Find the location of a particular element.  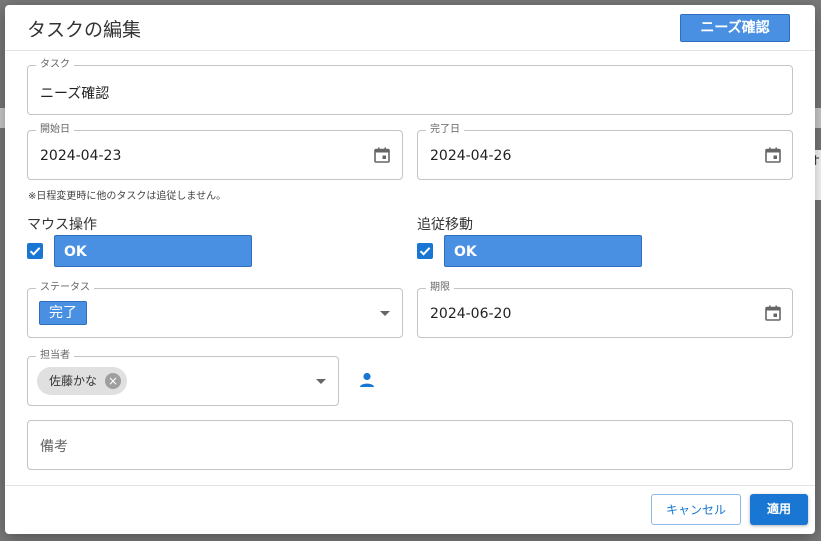

assignee-label: 担当者 is located at coordinates (55, 356).